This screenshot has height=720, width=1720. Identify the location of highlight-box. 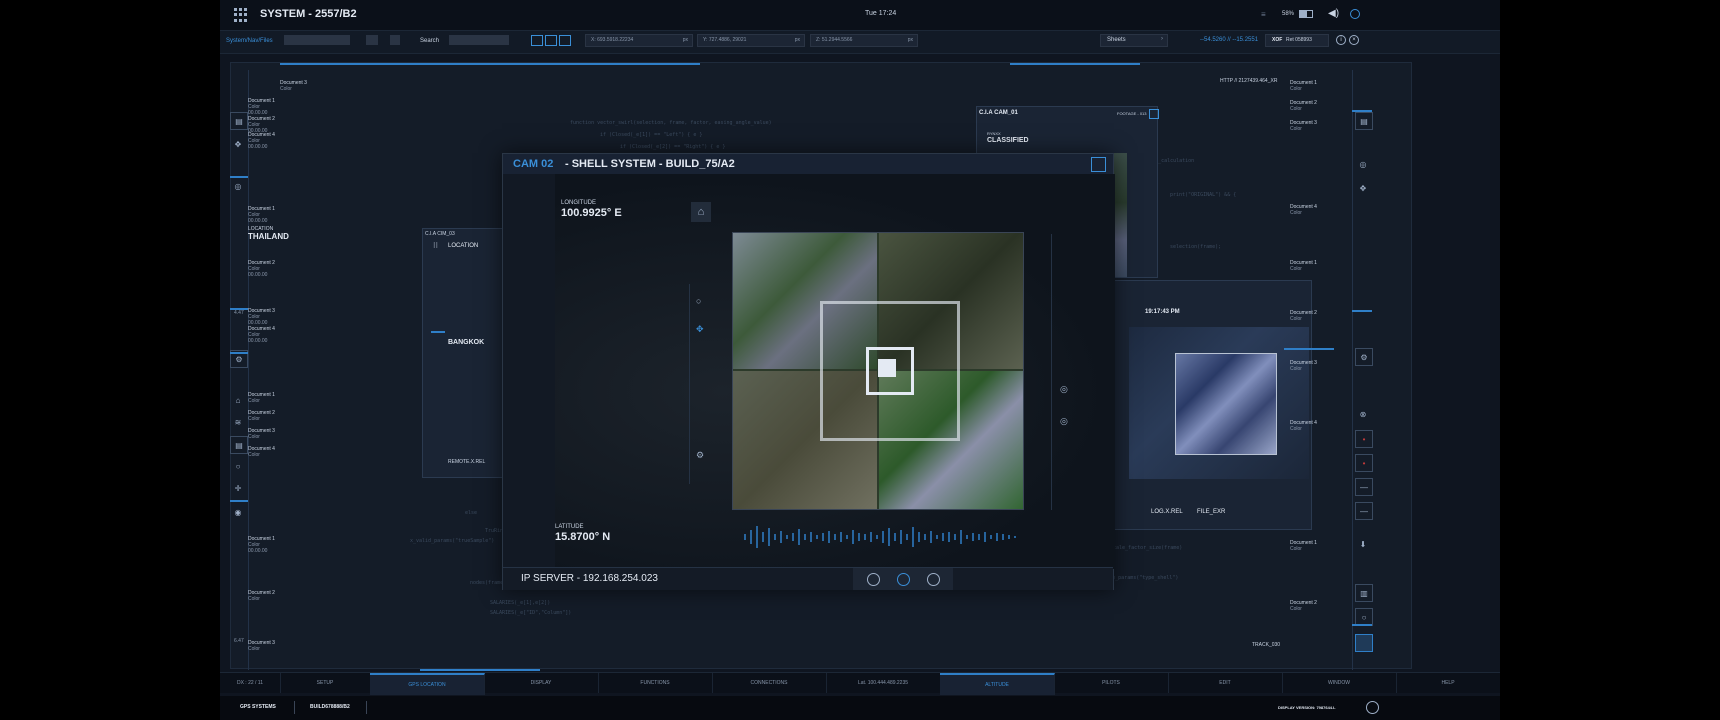
(1364, 643).